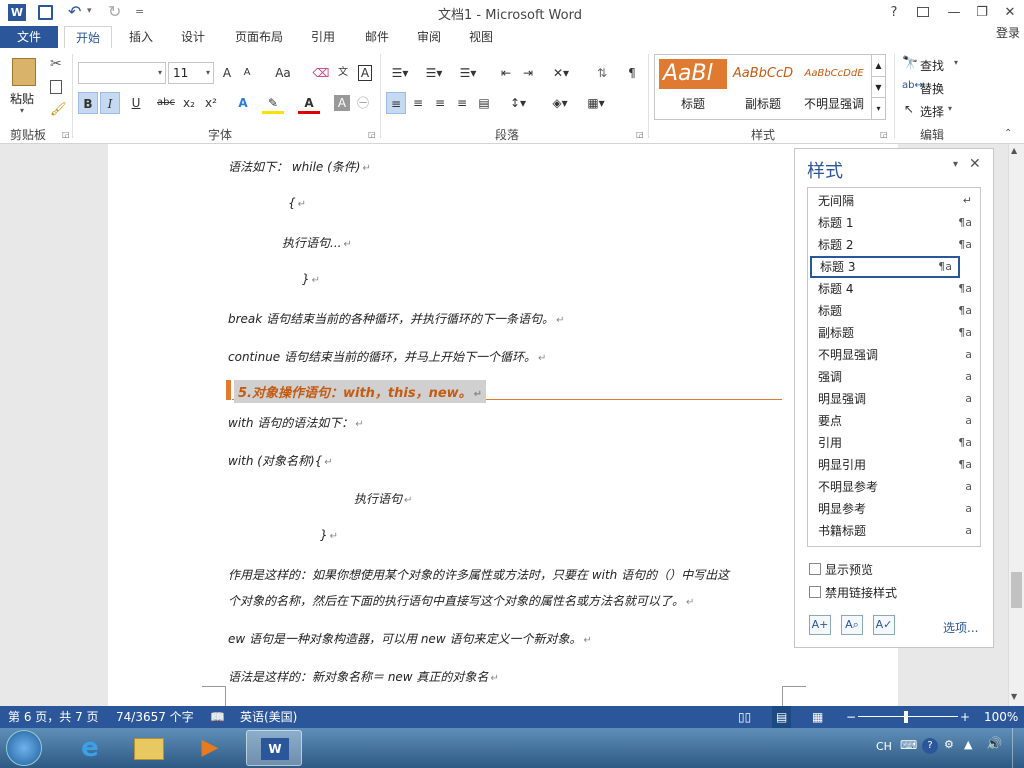 The image size is (1024, 768). What do you see at coordinates (815, 592) in the screenshot?
I see `disable-linked-checkbox` at bounding box center [815, 592].